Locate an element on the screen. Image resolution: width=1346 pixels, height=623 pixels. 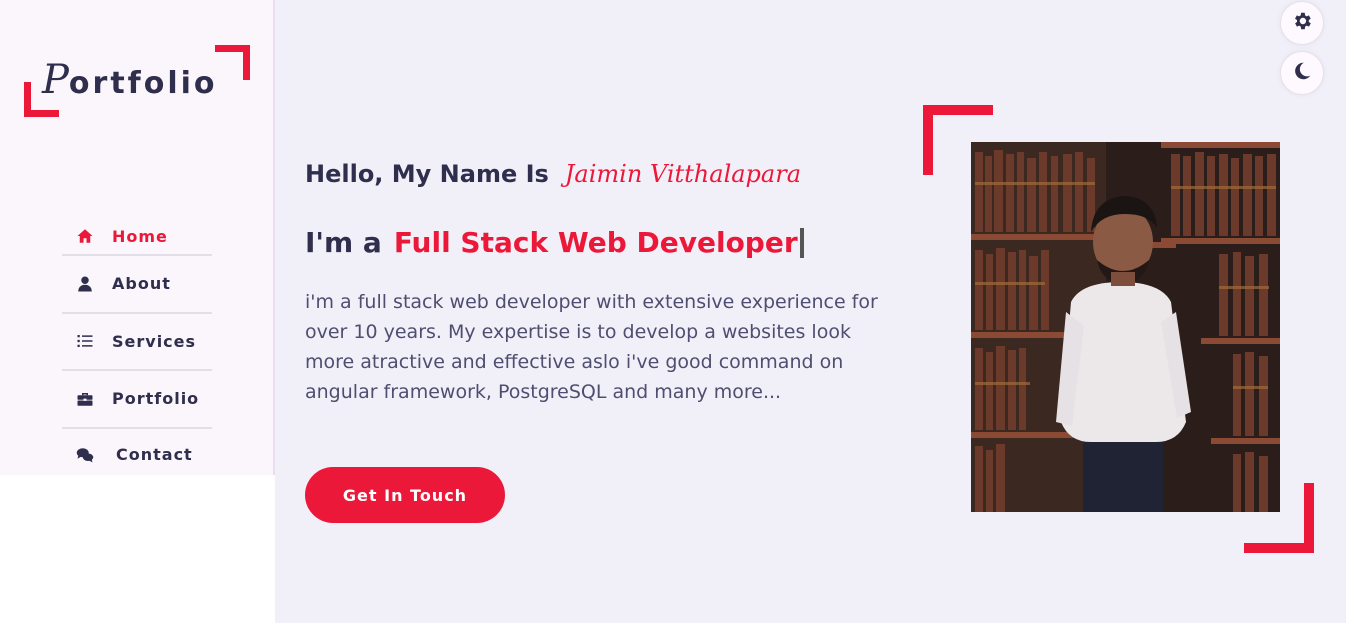
nav-label-contact: Contact is located at coordinates (154, 454).